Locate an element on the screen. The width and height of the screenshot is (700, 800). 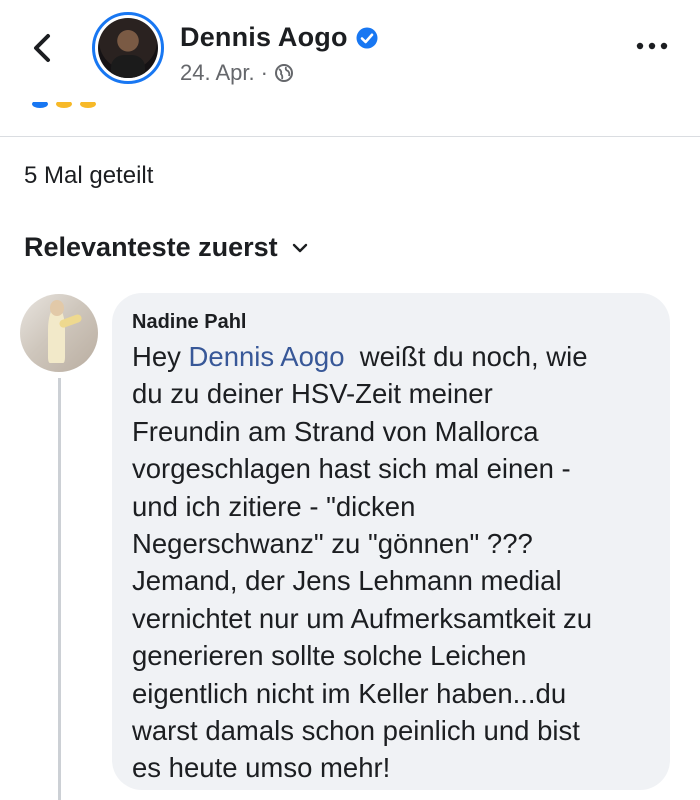
sort-label: Relevanteste zuerst is located at coordinates (151, 247).